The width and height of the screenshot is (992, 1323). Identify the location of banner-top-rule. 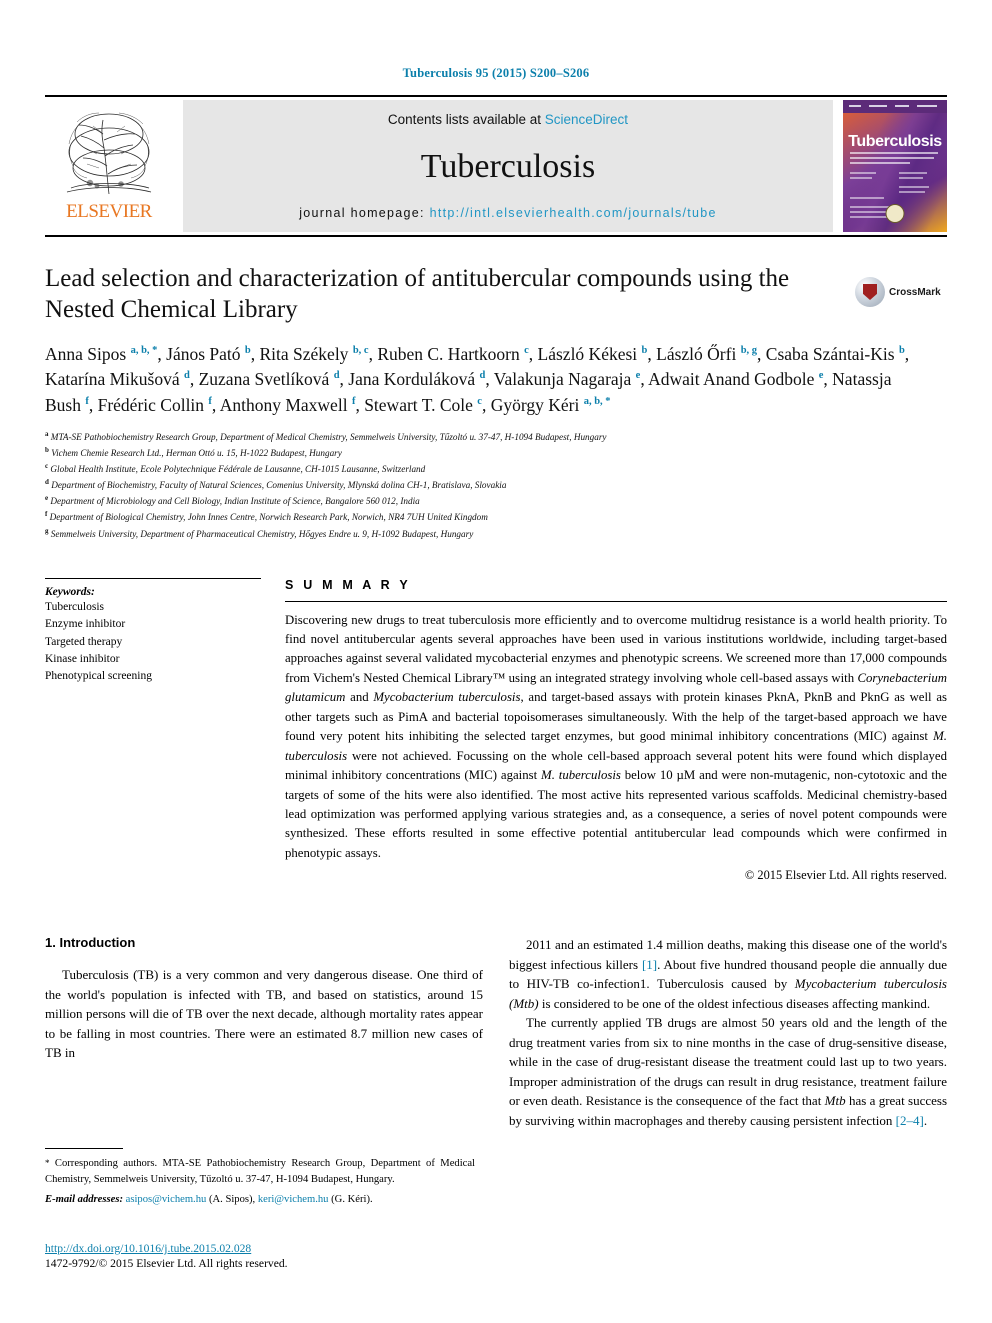
(496, 96).